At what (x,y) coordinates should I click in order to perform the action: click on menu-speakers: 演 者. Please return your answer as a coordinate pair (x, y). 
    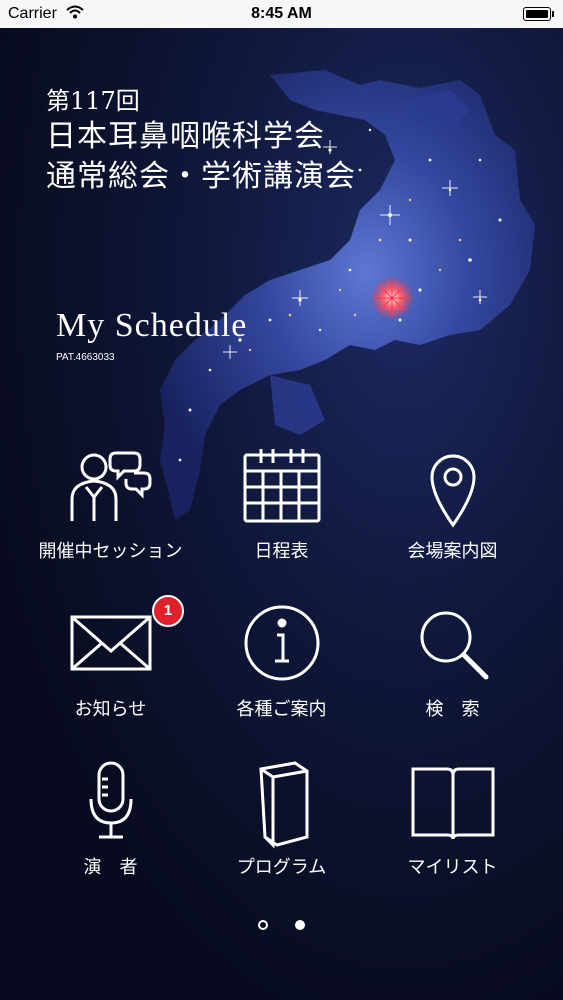
    Looking at the image, I should click on (110, 836).